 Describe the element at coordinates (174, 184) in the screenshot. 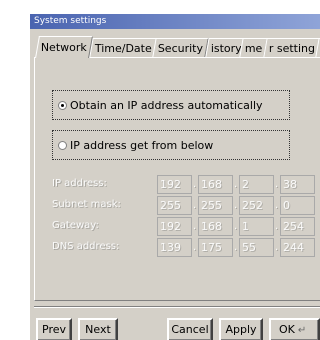

I see `ip-octet-1: 192` at that location.